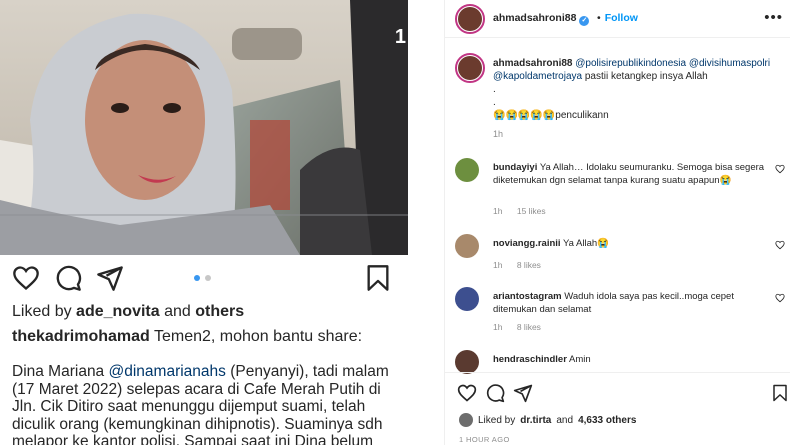 The width and height of the screenshot is (790, 445). What do you see at coordinates (167, 371) in the screenshot?
I see `caption-mention-link: @dinamarianahs` at bounding box center [167, 371].